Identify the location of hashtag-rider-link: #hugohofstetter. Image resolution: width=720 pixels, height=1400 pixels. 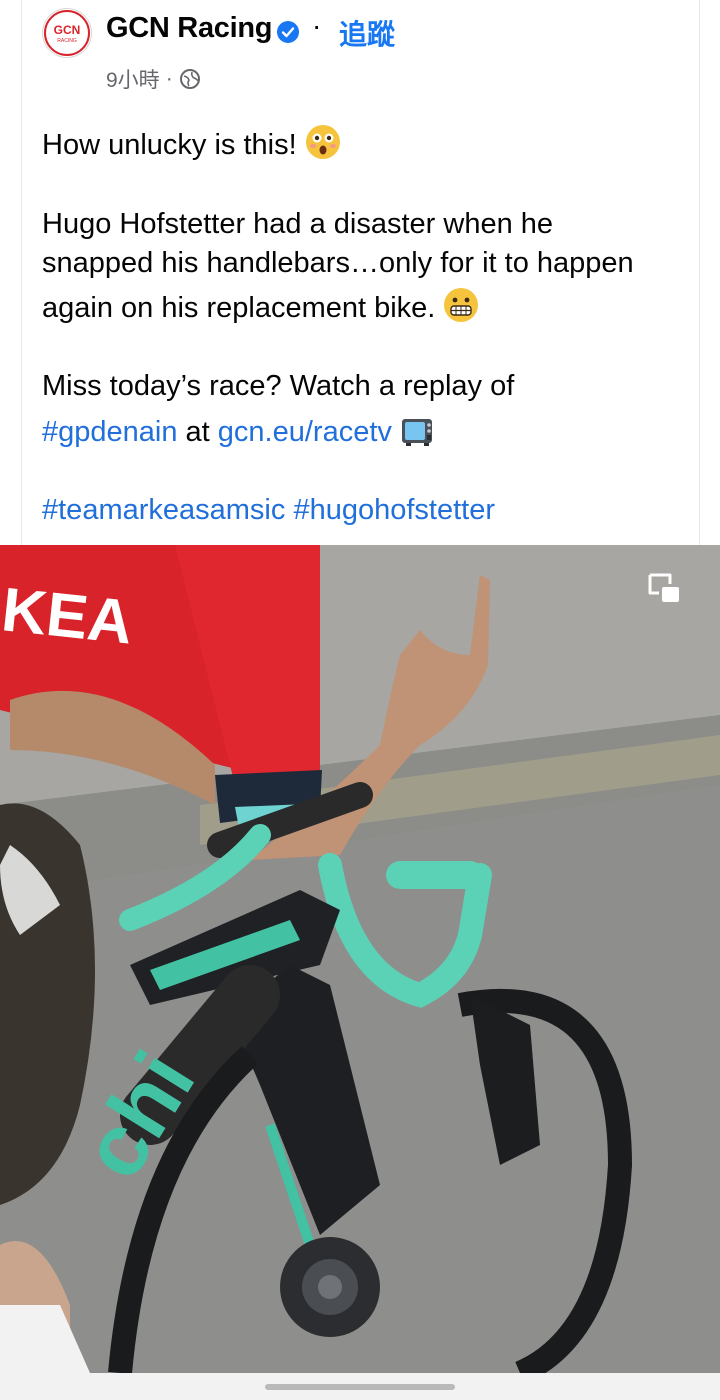
(394, 510).